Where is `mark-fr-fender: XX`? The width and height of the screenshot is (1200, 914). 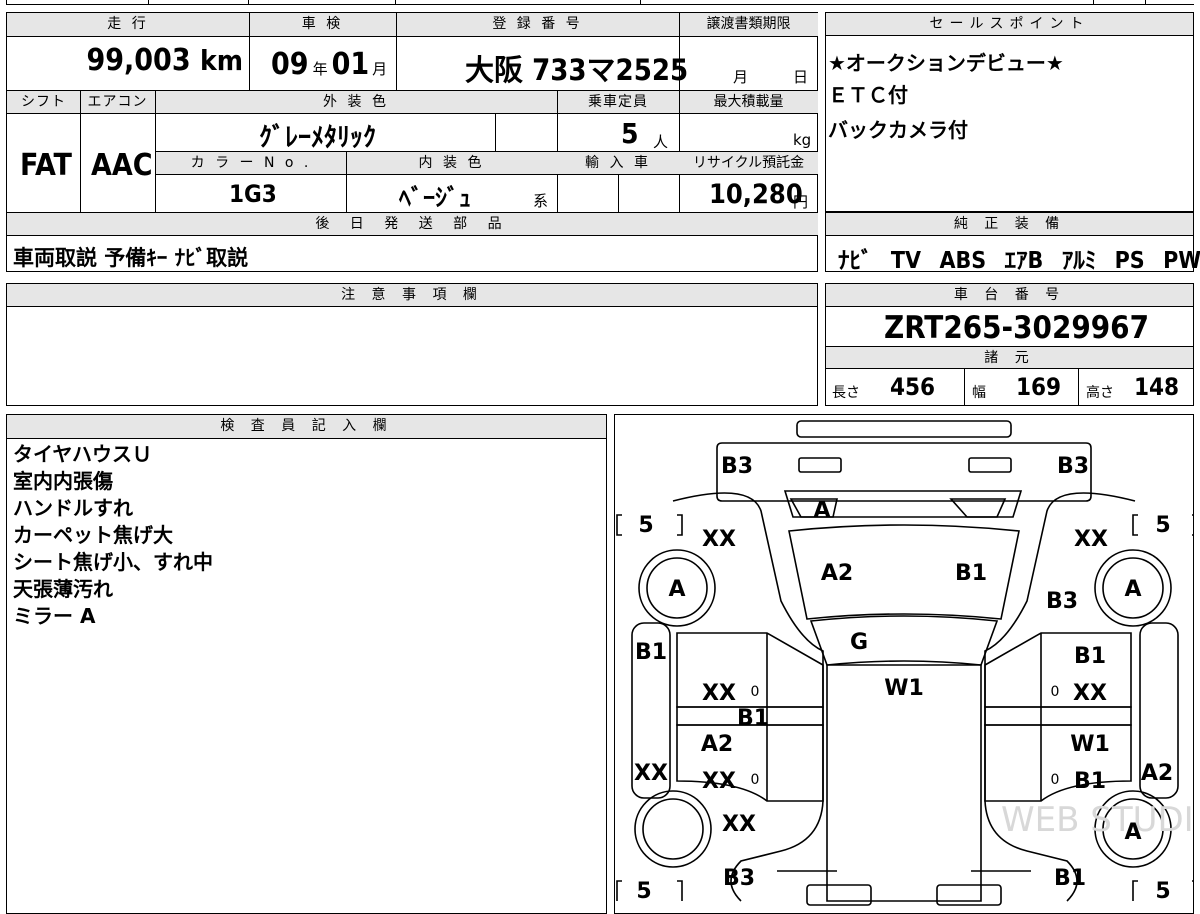
mark-fr-fender: XX is located at coordinates (1091, 539).